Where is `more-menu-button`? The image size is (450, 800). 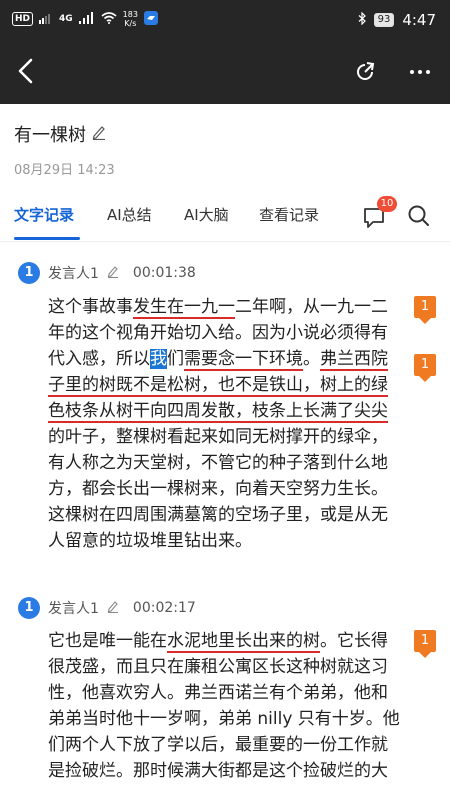 more-menu-button is located at coordinates (420, 72).